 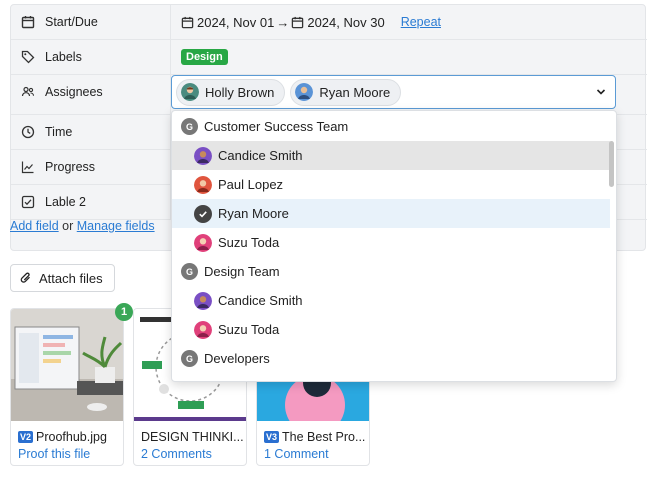 I want to click on calendar-icon, so click(x=28, y=22).